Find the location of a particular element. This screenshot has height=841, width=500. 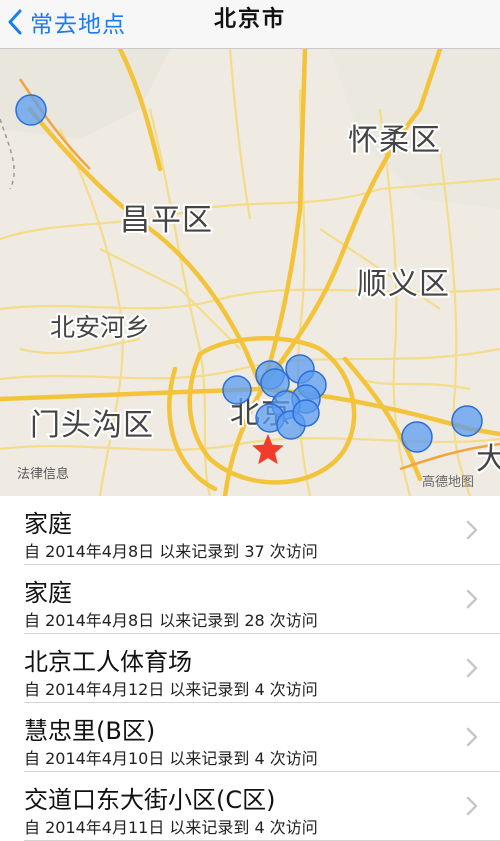

list-item-subtitle: 自 2014年4月10日 以来记录到 4 次访问 is located at coordinates (171, 758).